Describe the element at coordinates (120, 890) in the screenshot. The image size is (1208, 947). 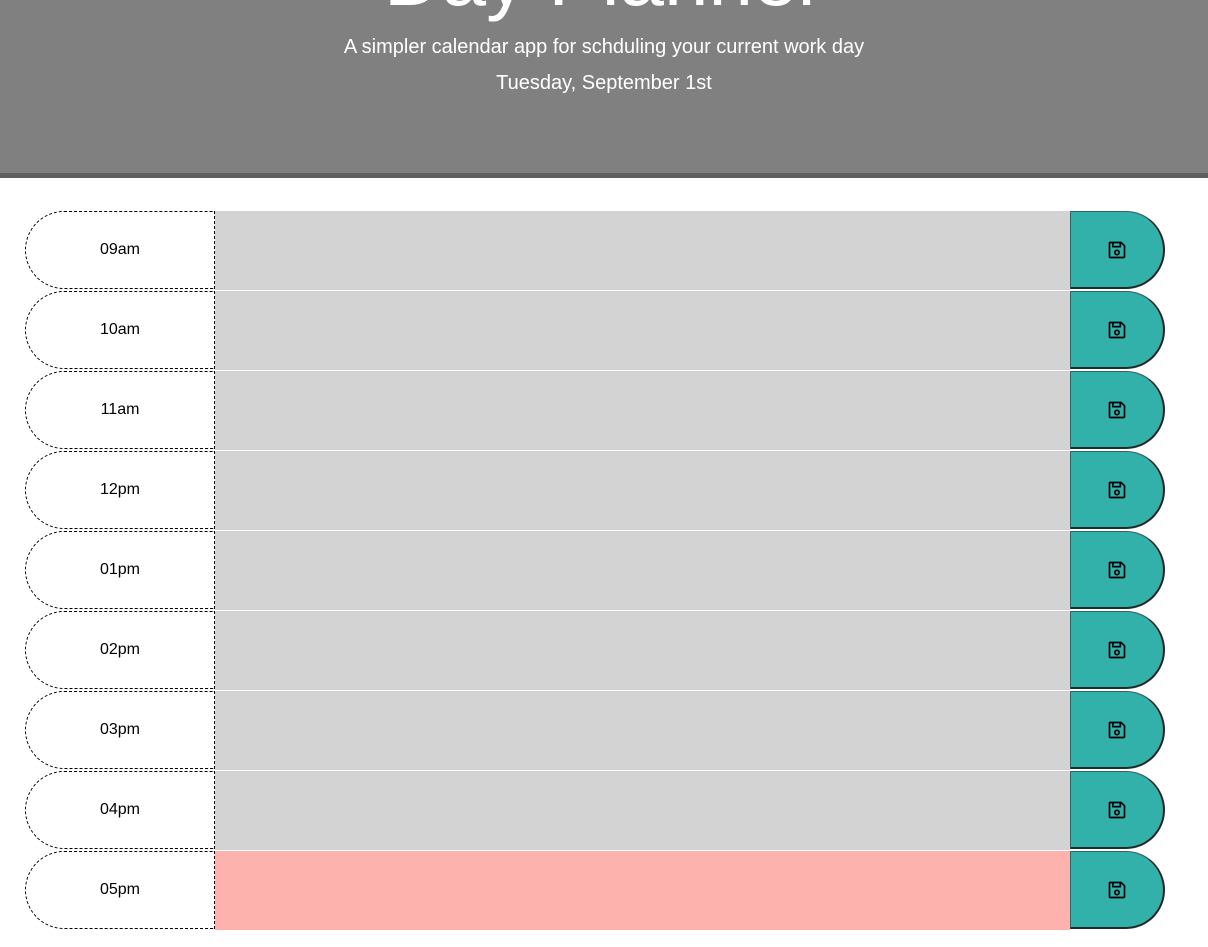
I see `hour-label: 05pm` at that location.